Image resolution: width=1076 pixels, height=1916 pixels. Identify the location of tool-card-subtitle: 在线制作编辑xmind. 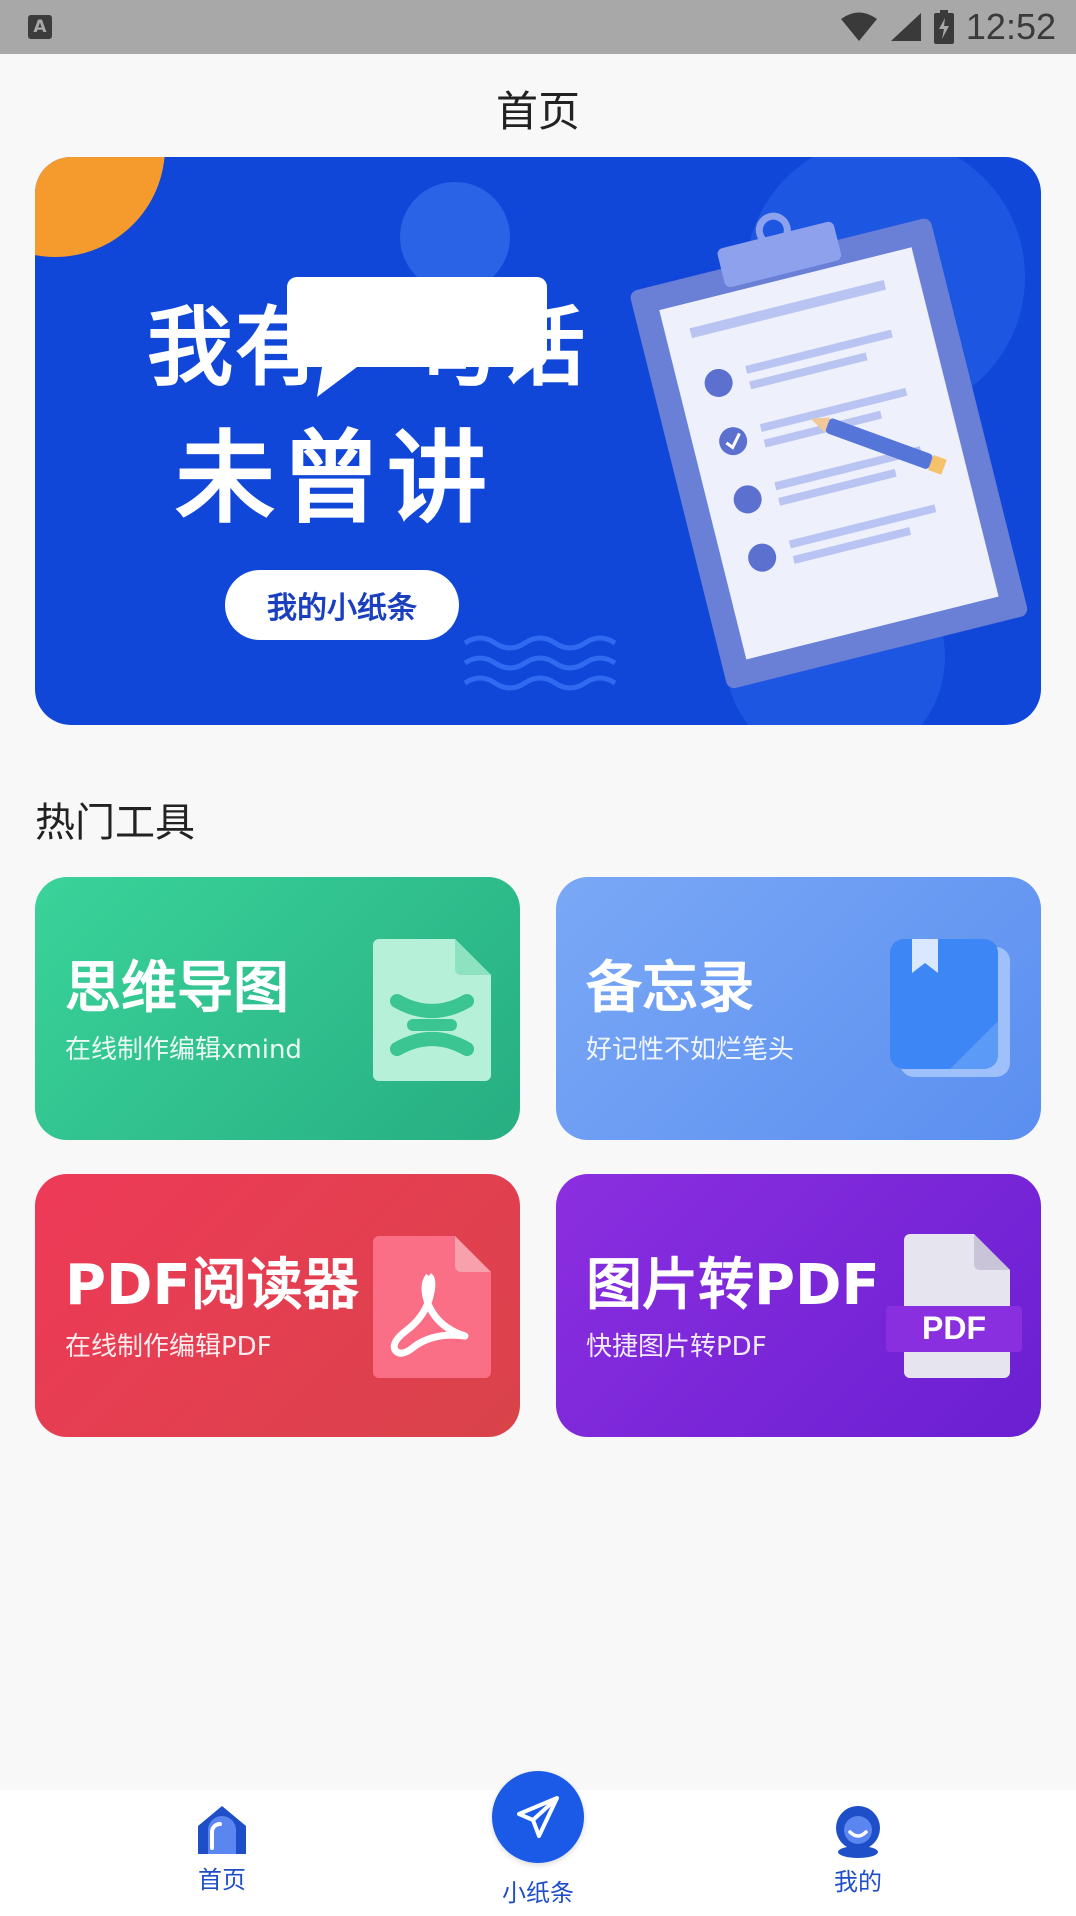
(183, 1050).